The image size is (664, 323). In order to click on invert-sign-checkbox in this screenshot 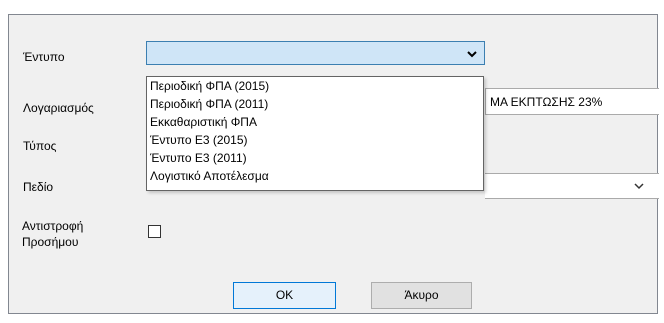, I will do `click(154, 231)`.